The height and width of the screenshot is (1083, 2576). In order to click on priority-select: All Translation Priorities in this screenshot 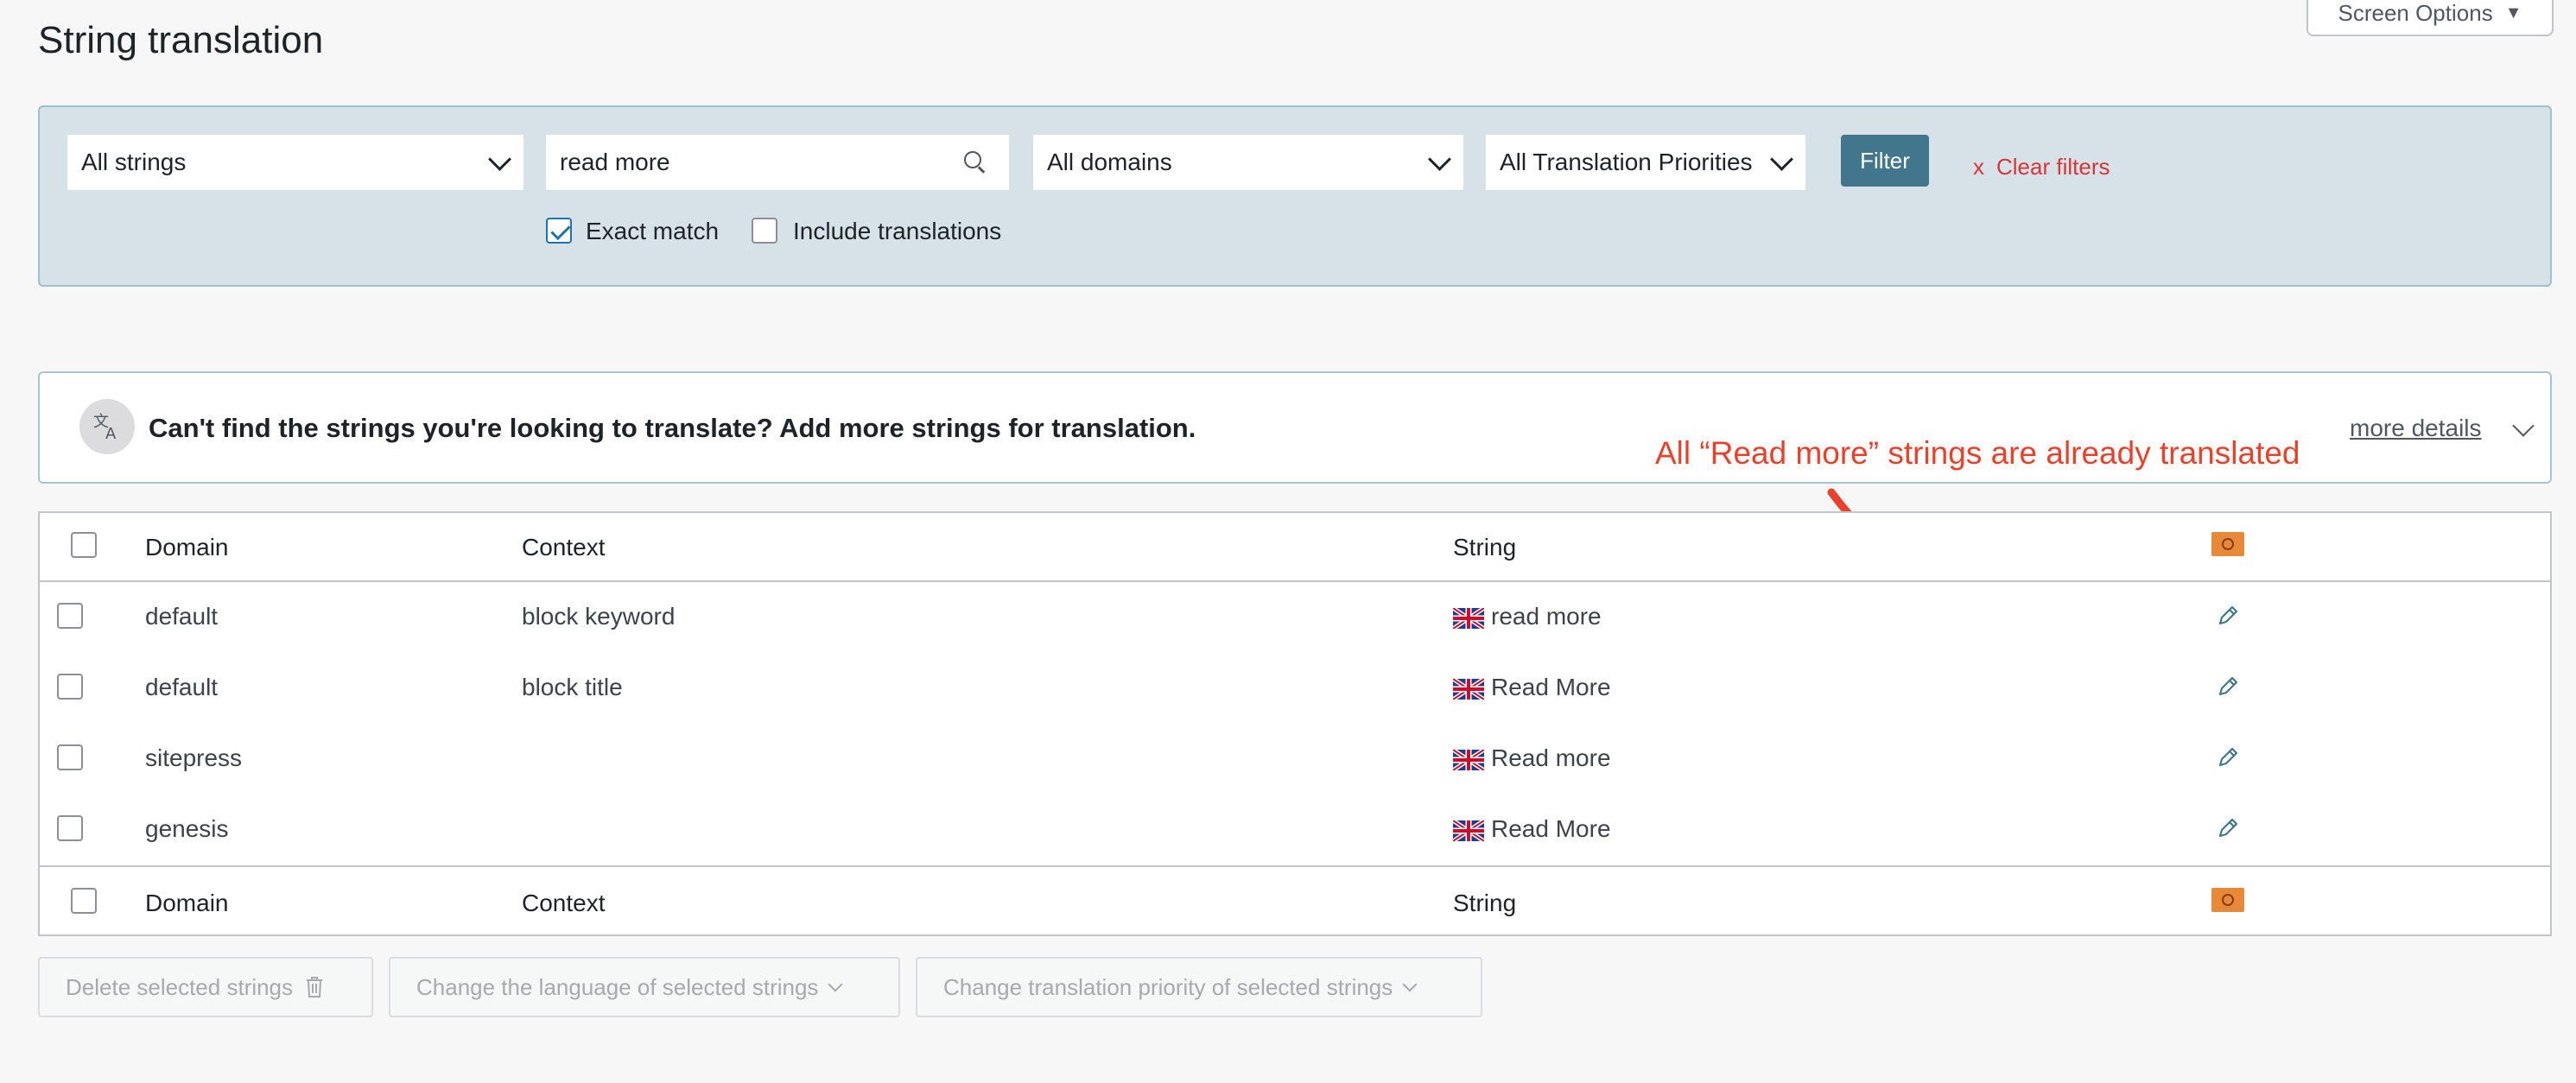, I will do `click(1645, 162)`.